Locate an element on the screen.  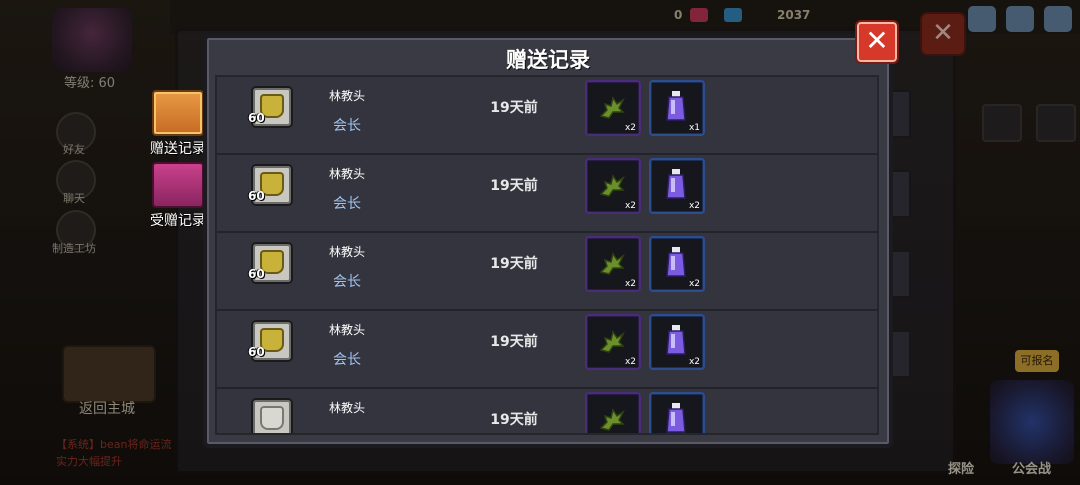
tab-gift-received-label: 受赠记录 is located at coordinates (178, 221).